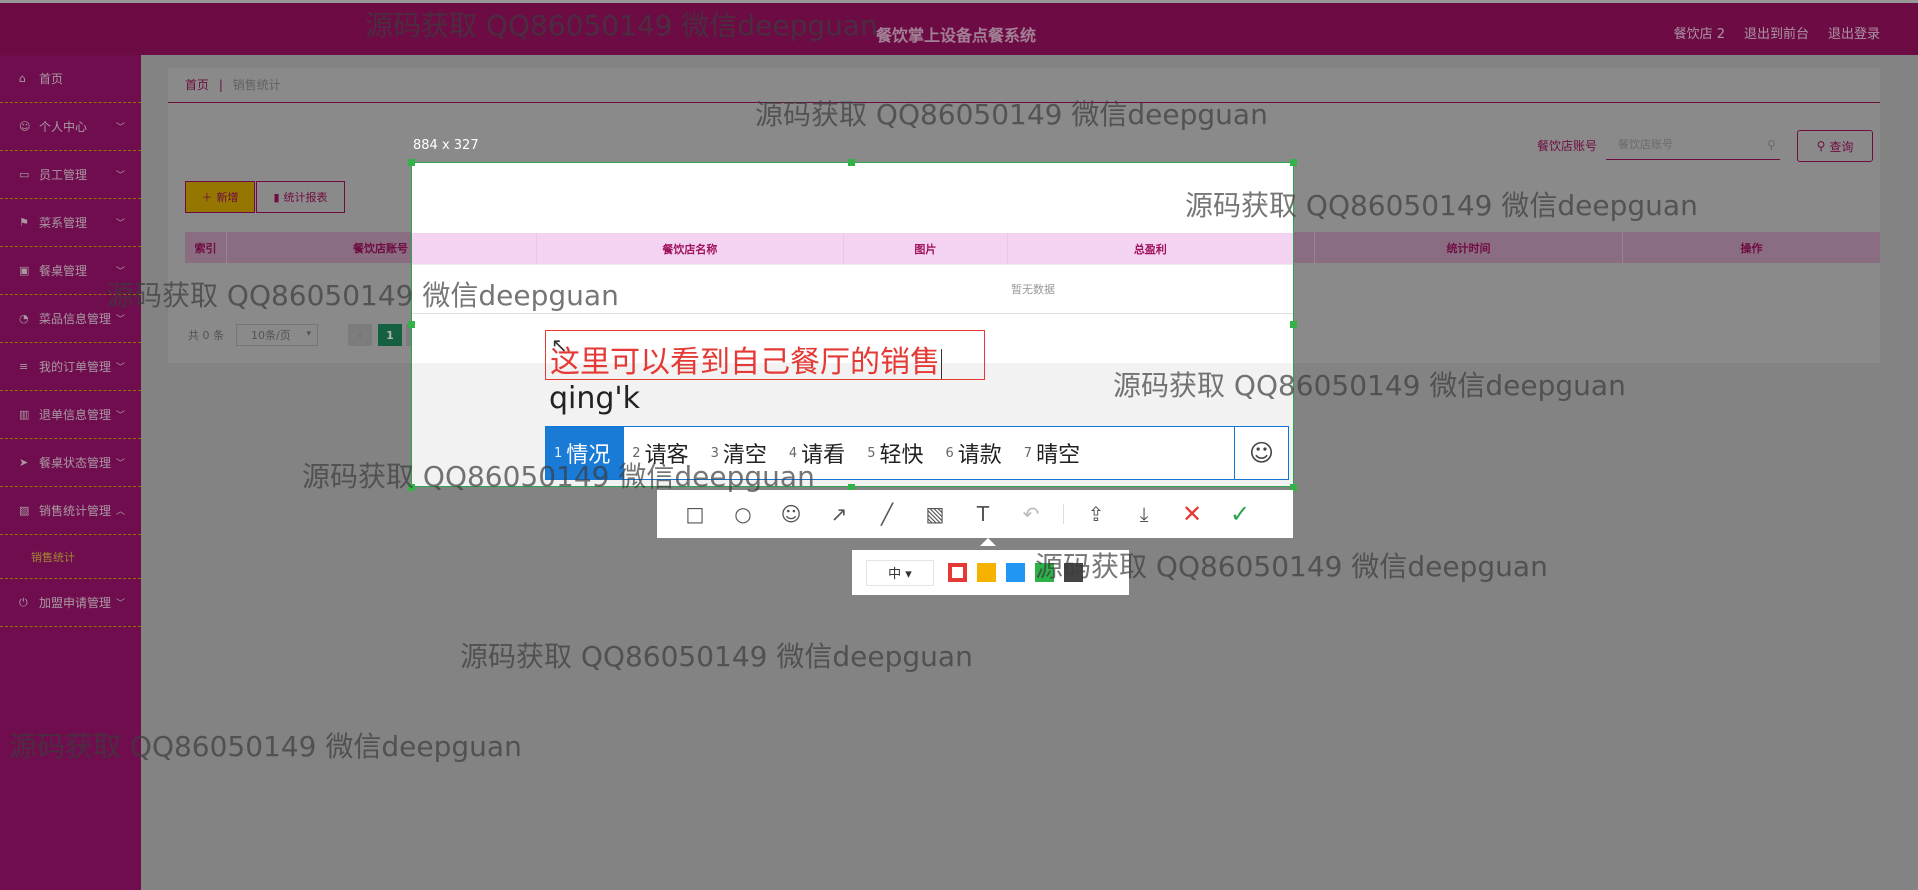  Describe the element at coordinates (986, 572) in the screenshot. I see `color-swatch-yellow` at that location.